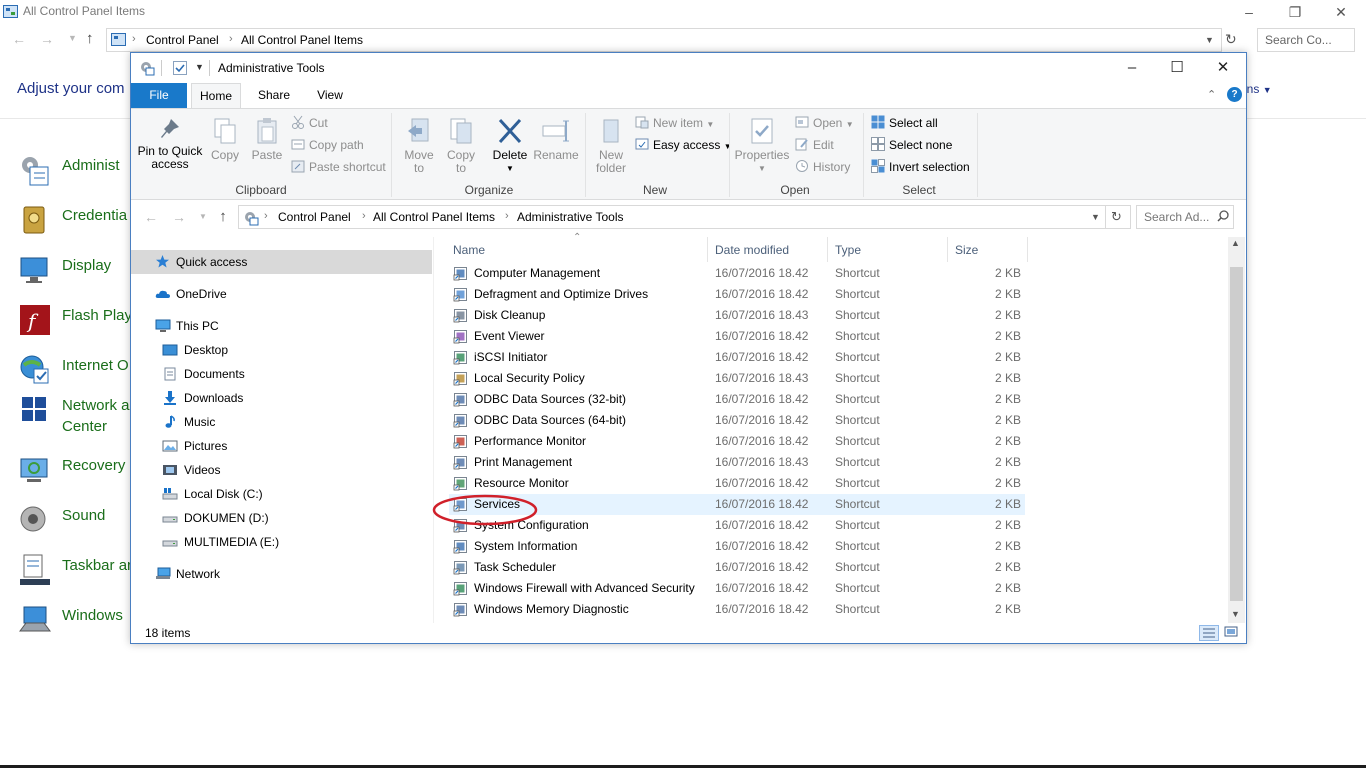  Describe the element at coordinates (302, 40) in the screenshot. I see `background-breadcrumb-all-items: All Control Panel Items` at that location.